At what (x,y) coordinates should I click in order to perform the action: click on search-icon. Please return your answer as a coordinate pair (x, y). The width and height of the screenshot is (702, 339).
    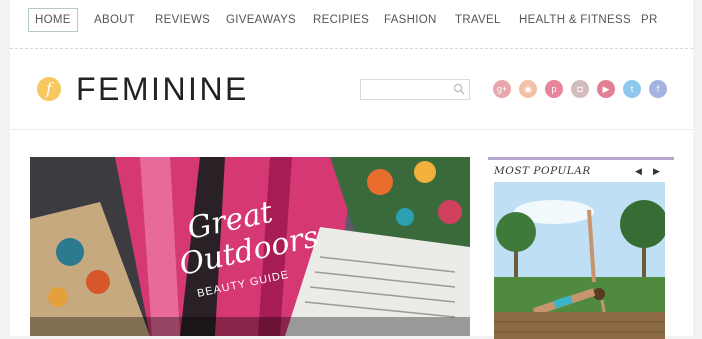
    Looking at the image, I should click on (459, 89).